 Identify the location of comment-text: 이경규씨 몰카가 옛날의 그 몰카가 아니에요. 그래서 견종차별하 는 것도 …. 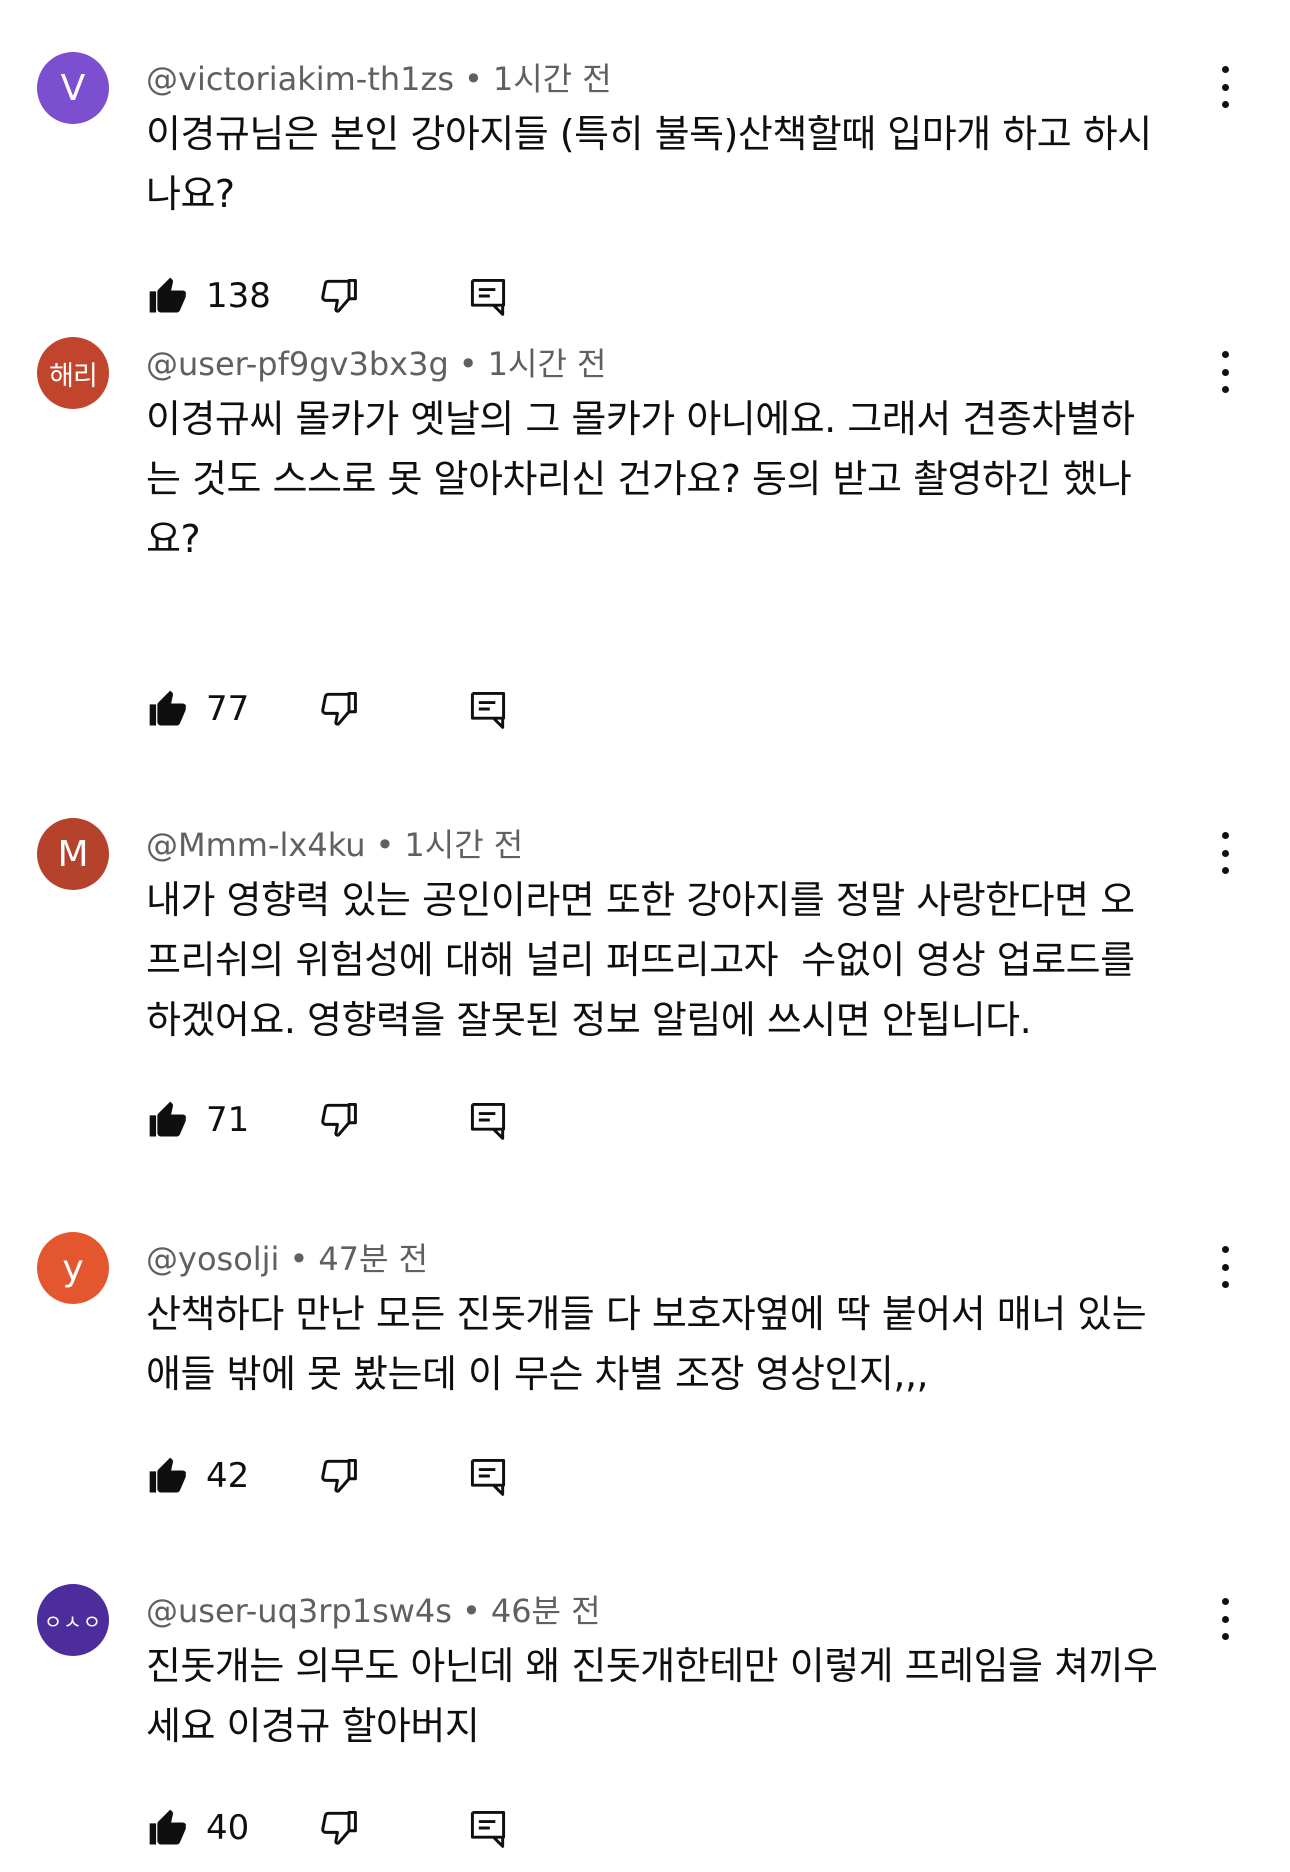
(640, 479).